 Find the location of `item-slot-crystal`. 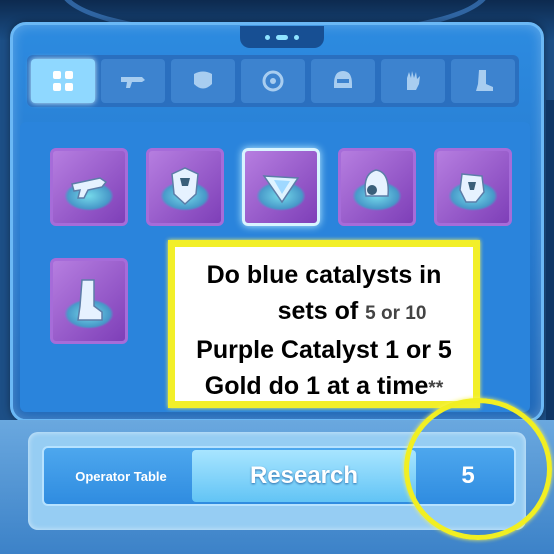

item-slot-crystal is located at coordinates (281, 187).